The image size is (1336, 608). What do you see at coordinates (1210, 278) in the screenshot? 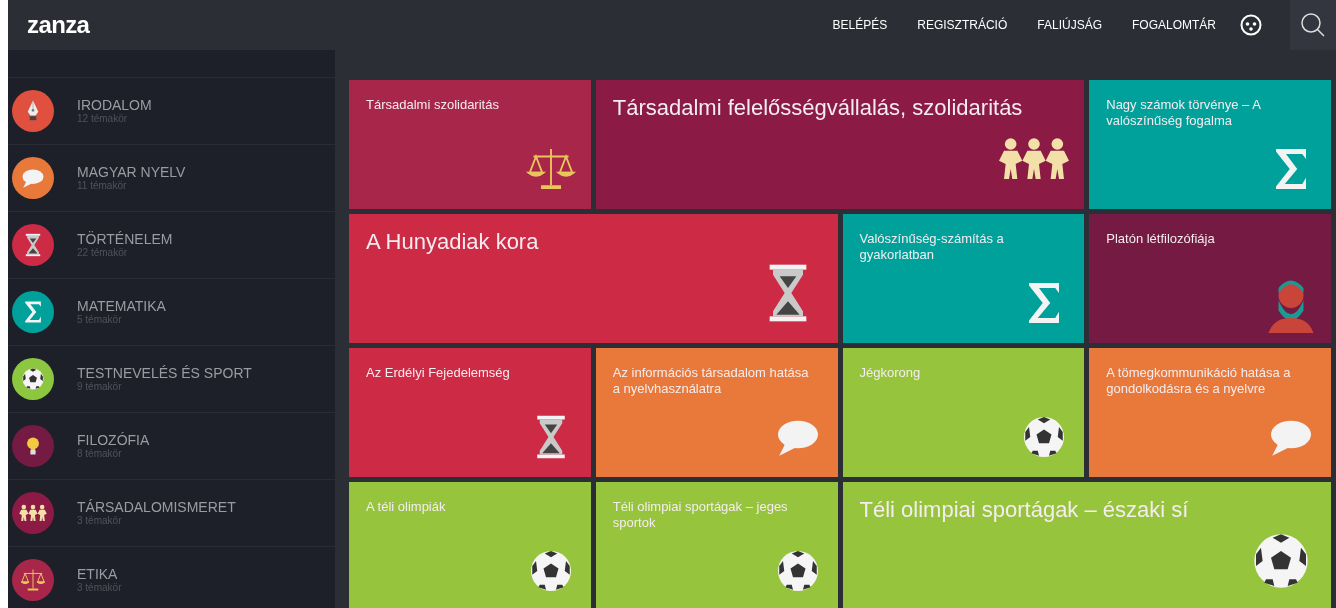
I see `topic-tile: Platón létfilozófiája` at bounding box center [1210, 278].